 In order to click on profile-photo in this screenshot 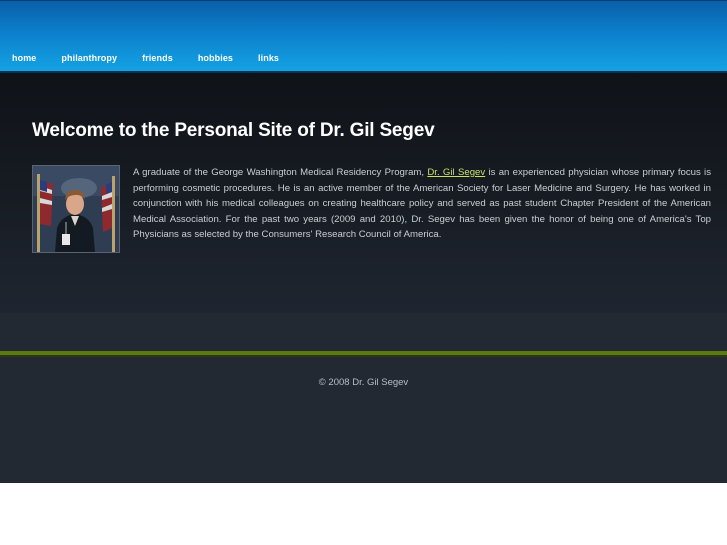, I will do `click(76, 209)`.